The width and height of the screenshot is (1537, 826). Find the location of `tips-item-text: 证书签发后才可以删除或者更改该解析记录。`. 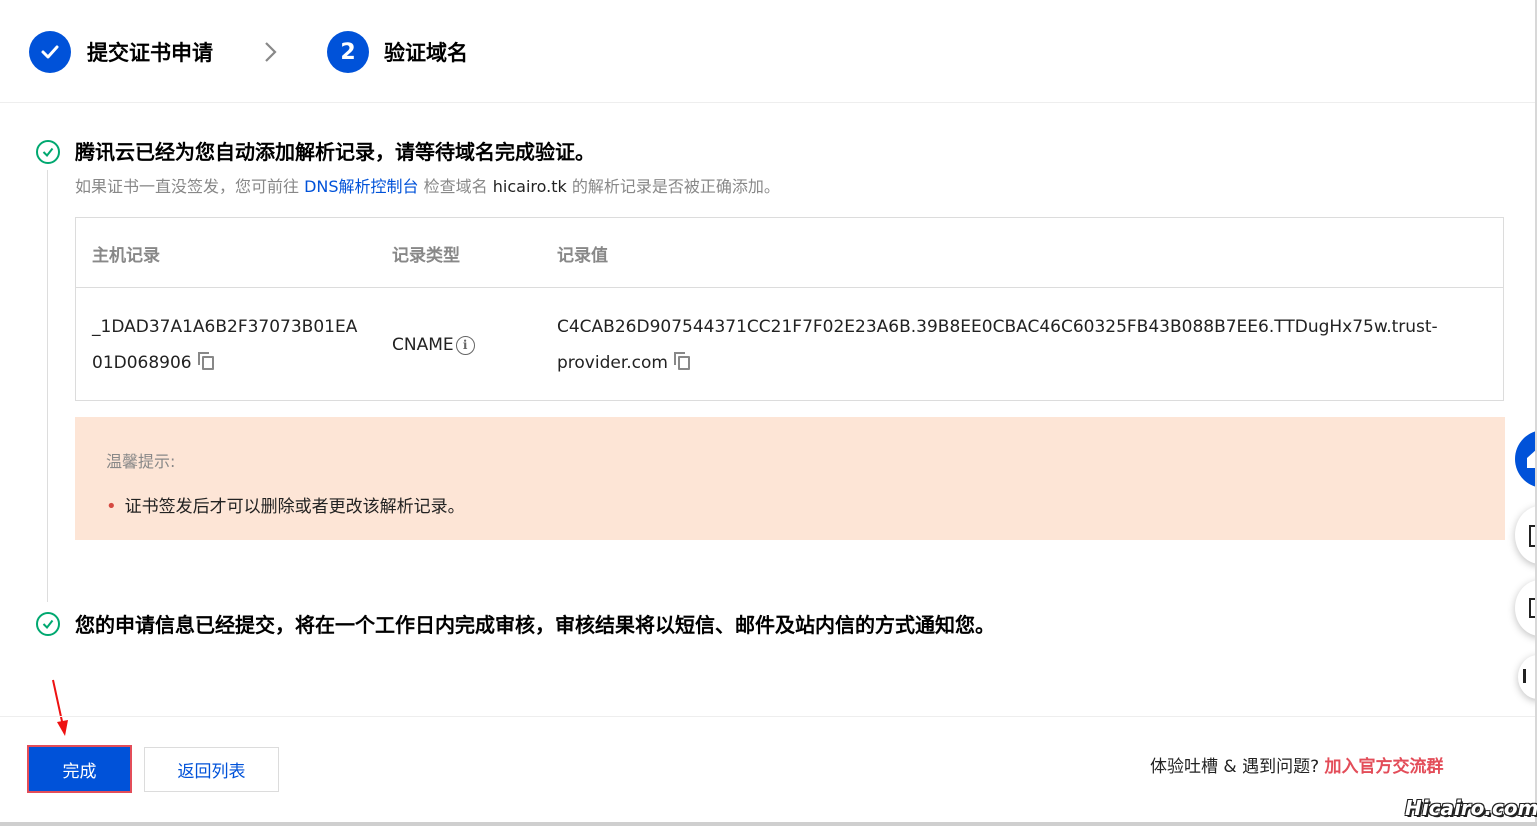

tips-item-text: 证书签发后才可以删除或者更改该解析记录。 is located at coordinates (294, 507).